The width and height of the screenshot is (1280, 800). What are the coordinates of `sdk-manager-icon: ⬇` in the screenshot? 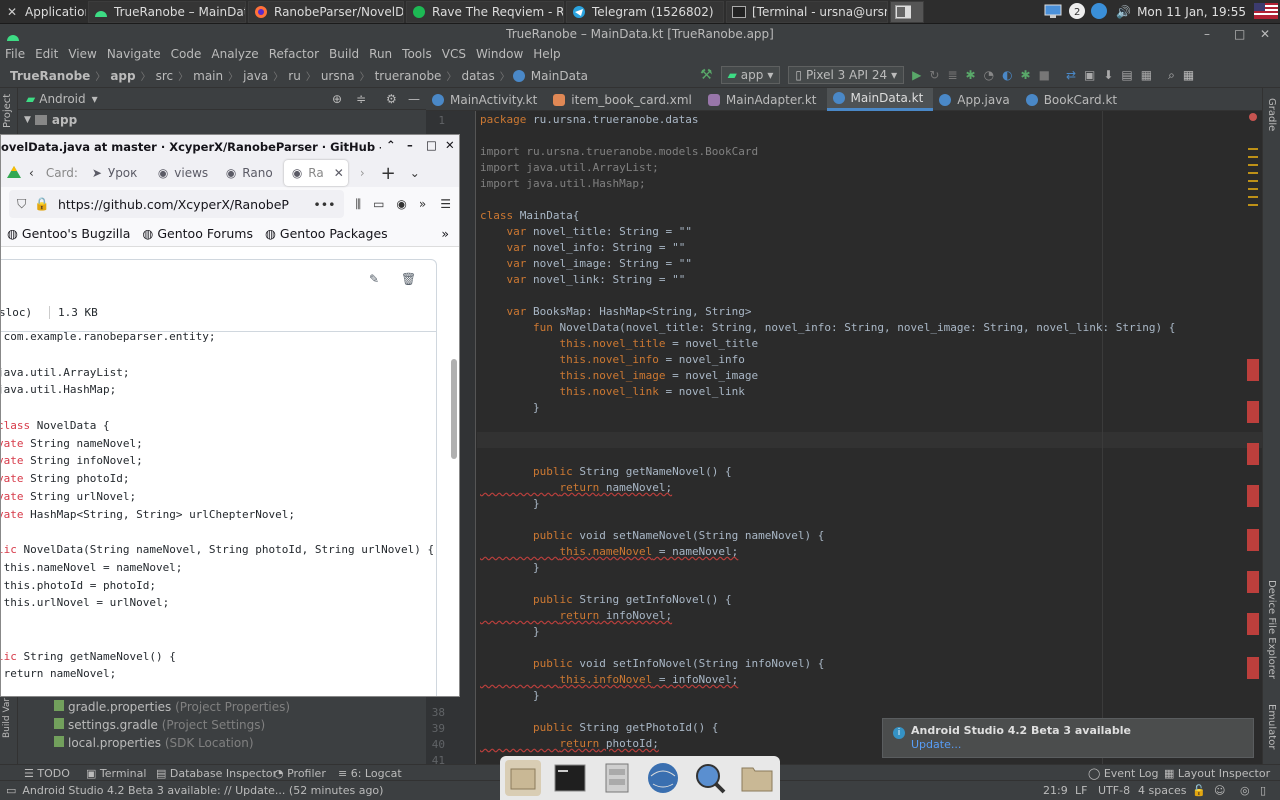 It's located at (1108, 75).